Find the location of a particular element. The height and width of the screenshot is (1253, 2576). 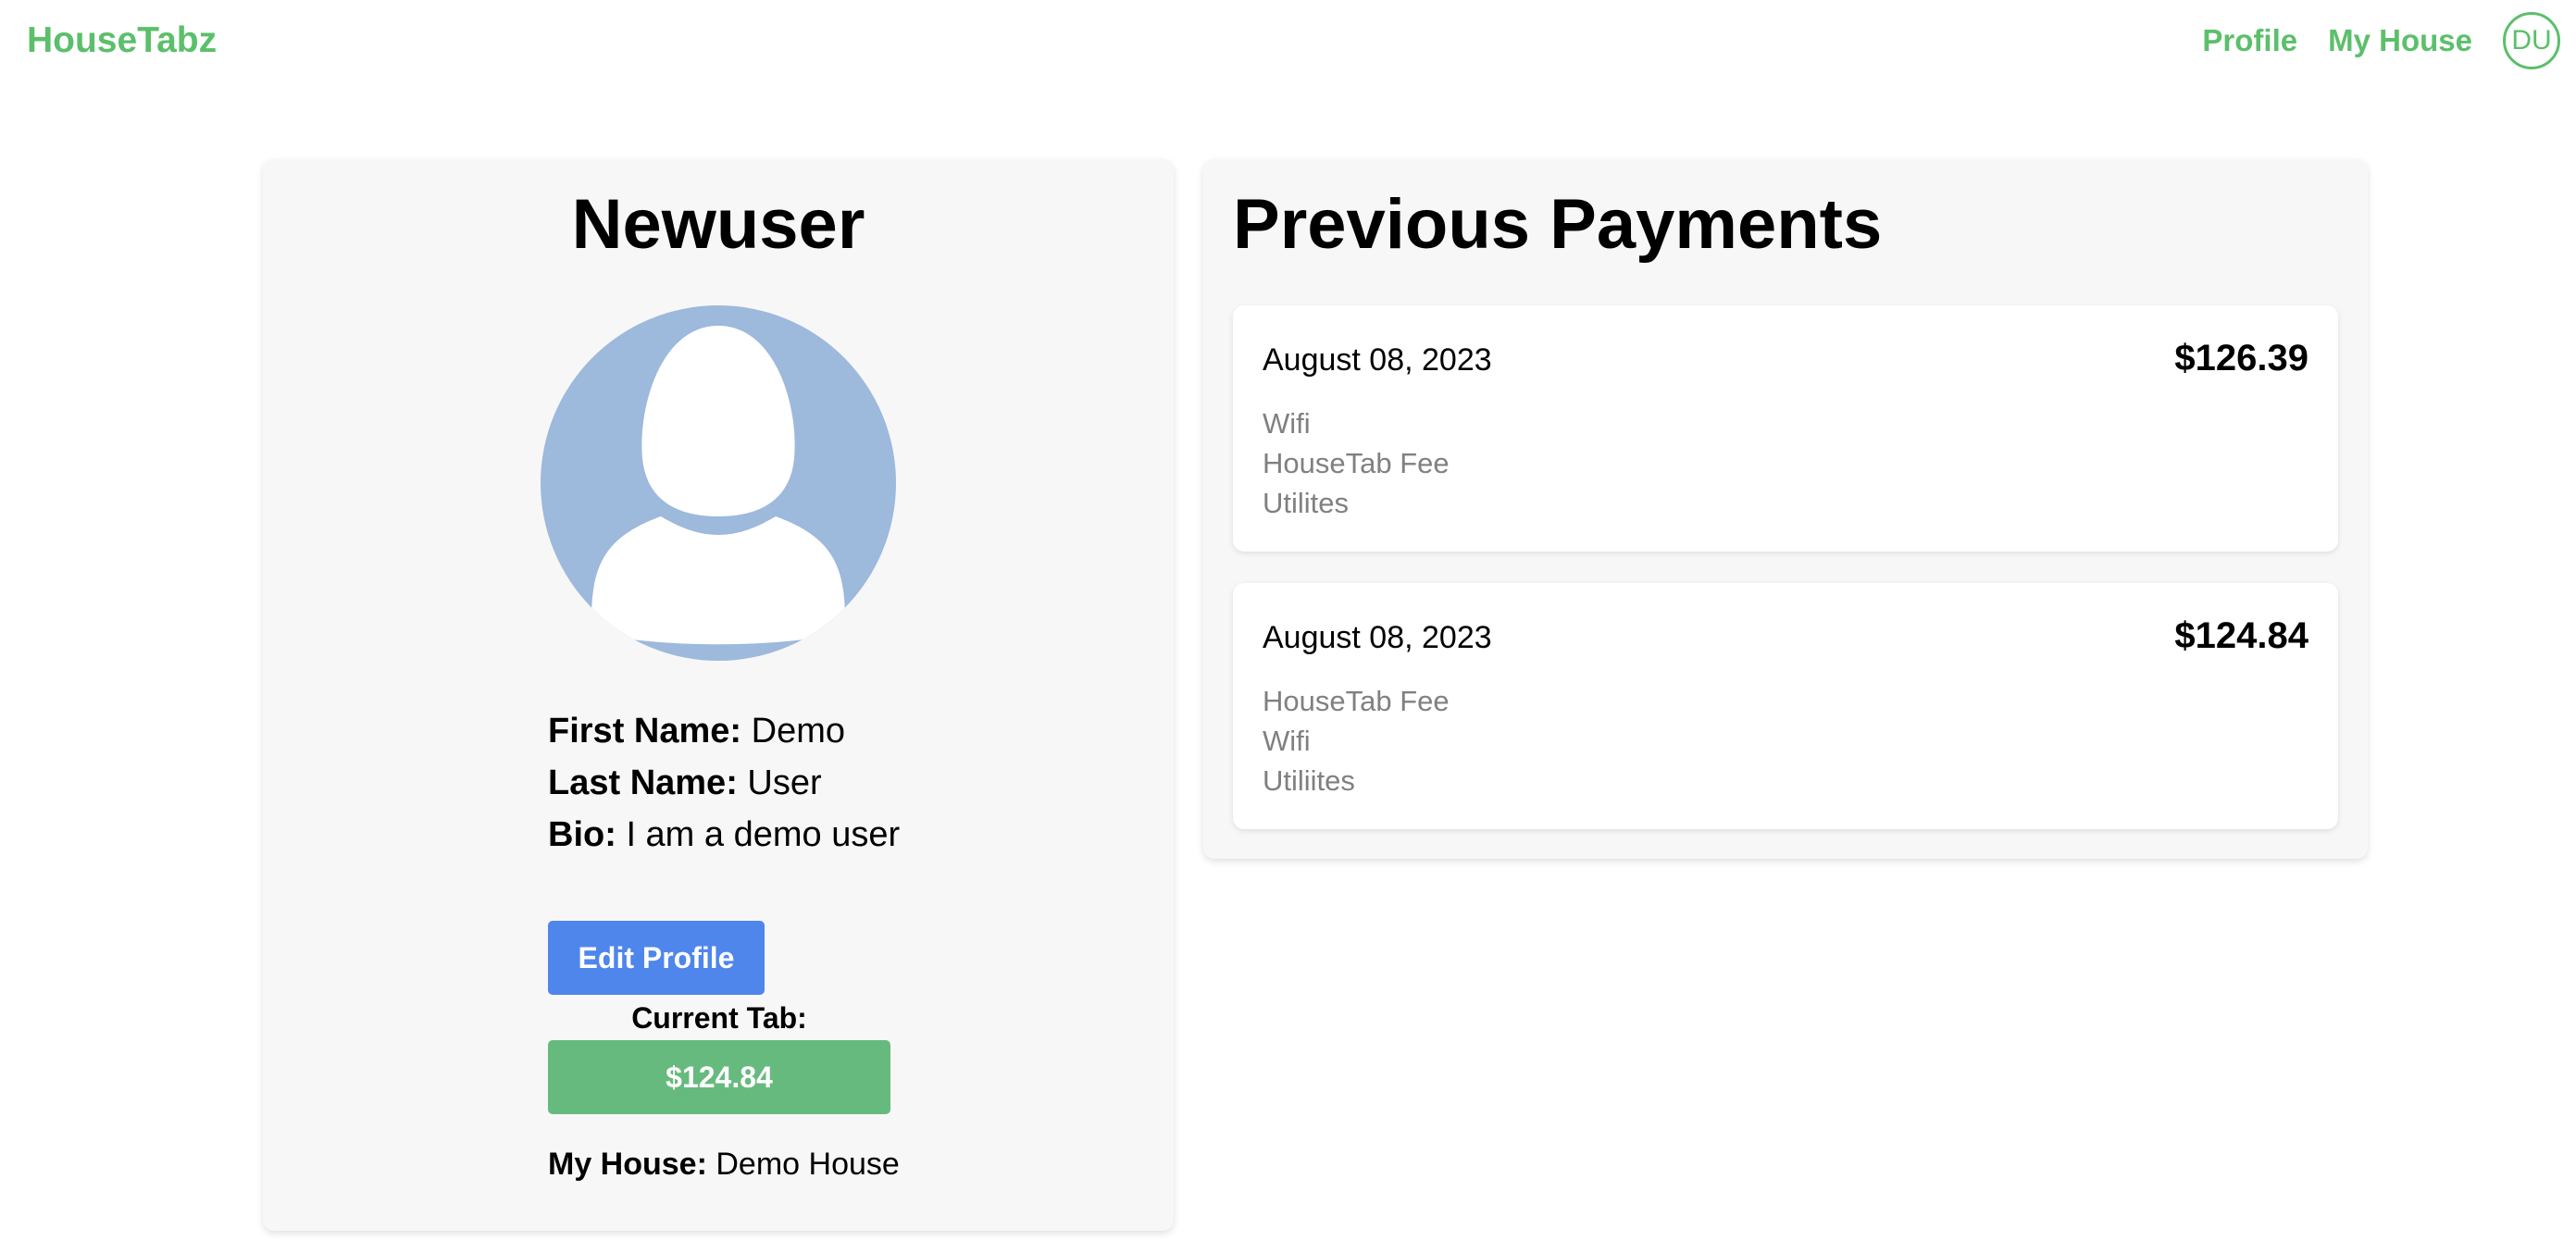

edit-profile-button: Edit Profile is located at coordinates (656, 958).